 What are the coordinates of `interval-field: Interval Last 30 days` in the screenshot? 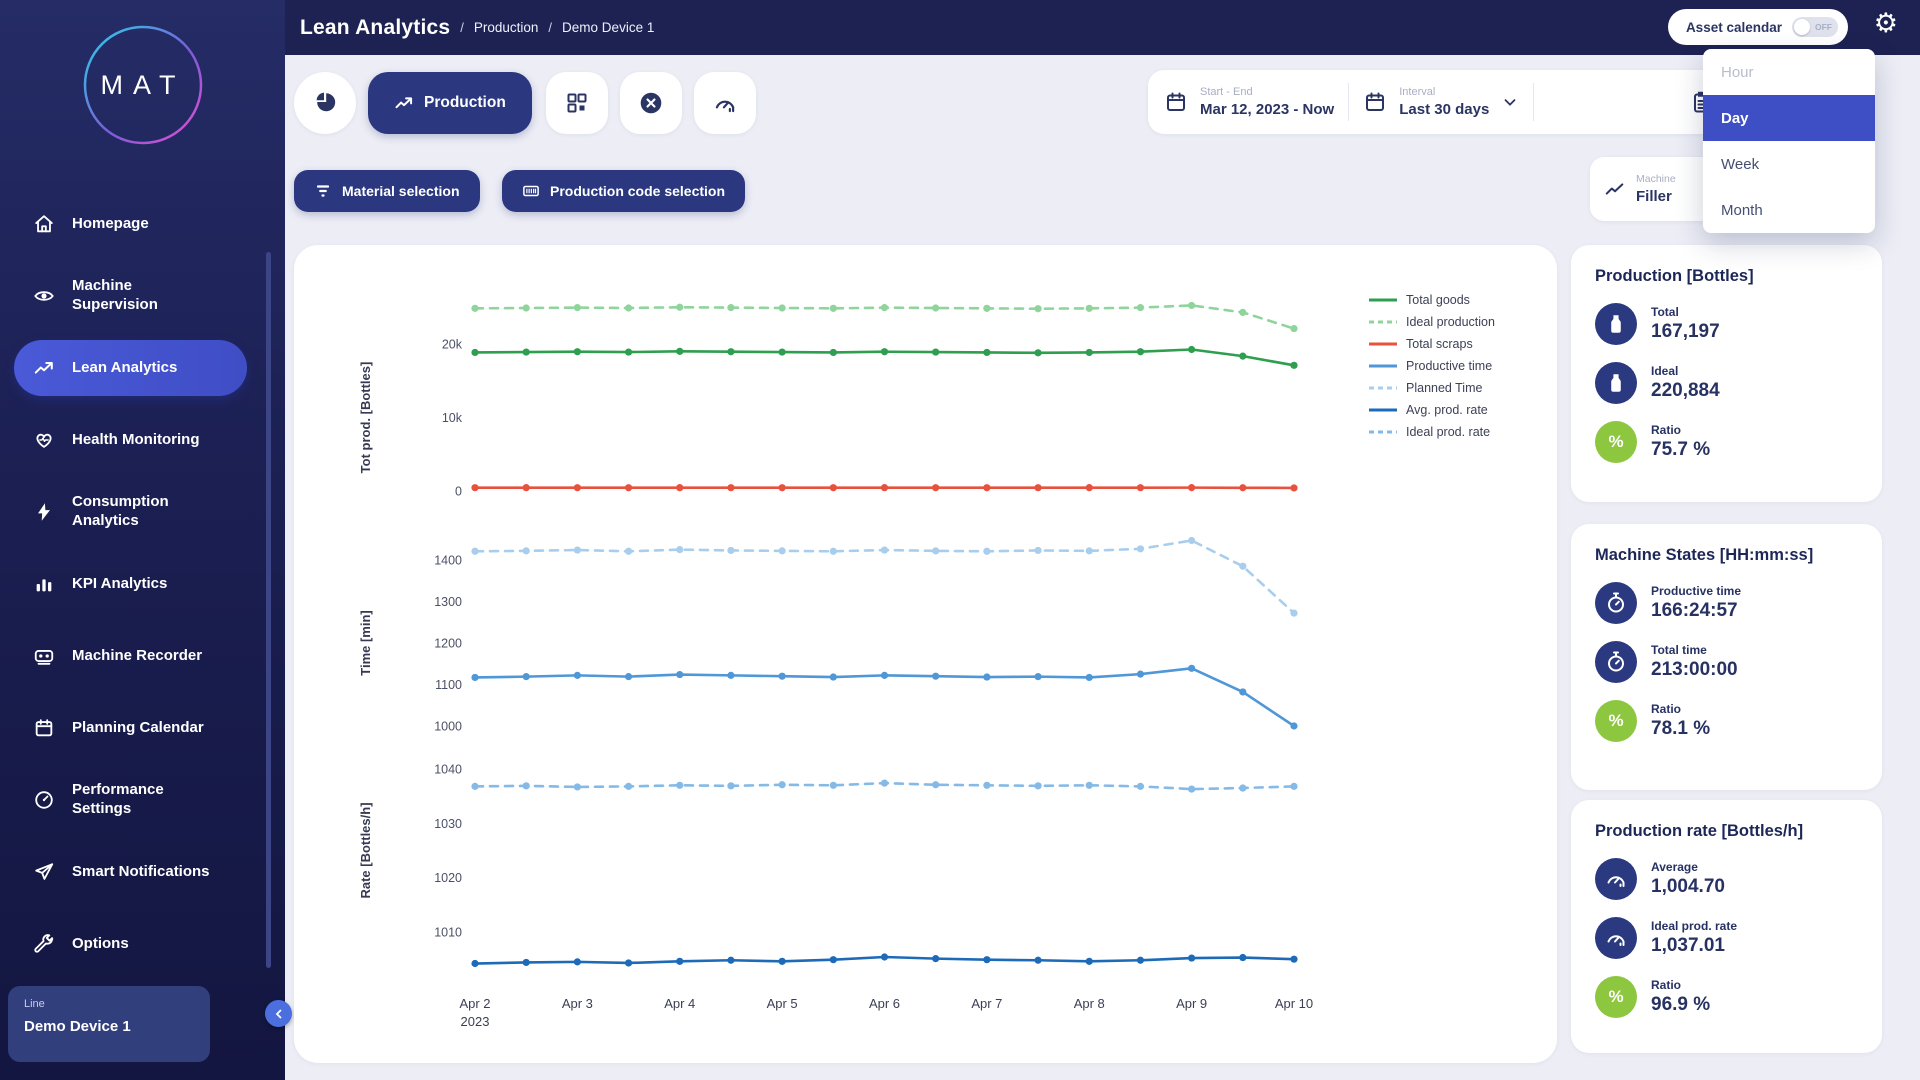 It's located at (1441, 102).